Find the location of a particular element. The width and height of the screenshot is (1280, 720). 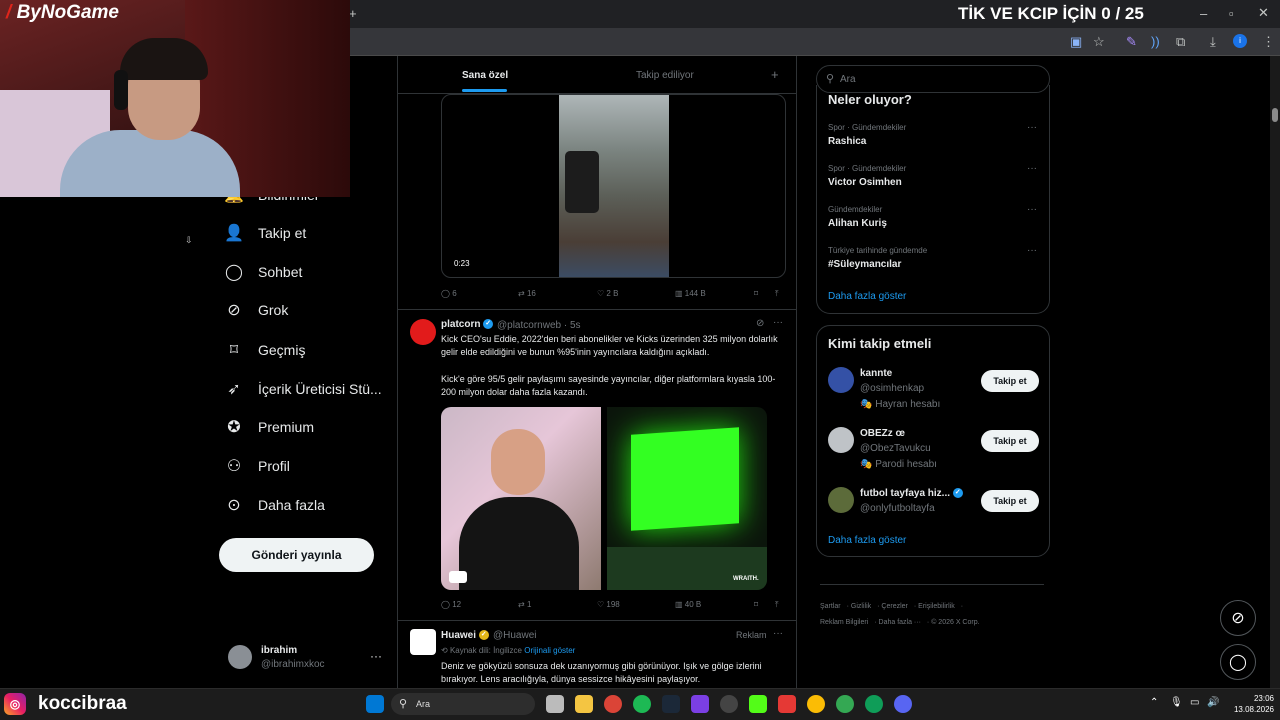

network-icon: ▭ is located at coordinates (1194, 702).